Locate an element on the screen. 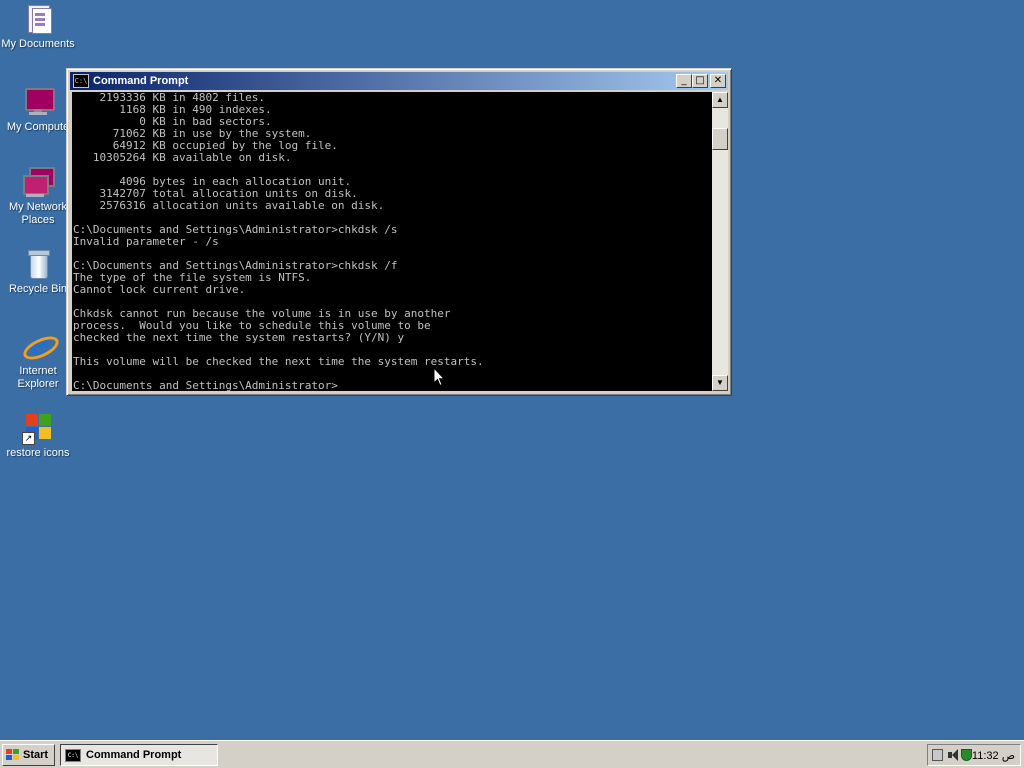  minimize-button: _ is located at coordinates (684, 81).